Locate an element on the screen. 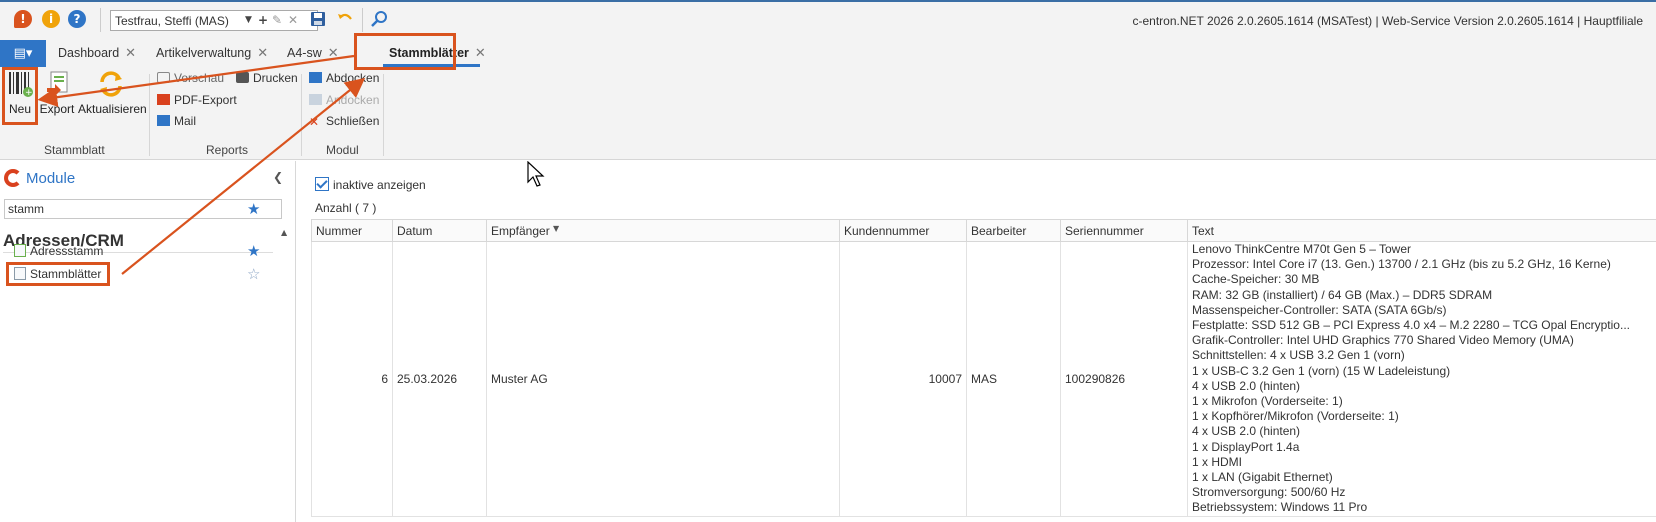  arrow-to-new-button is located at coordinates (196, 80).